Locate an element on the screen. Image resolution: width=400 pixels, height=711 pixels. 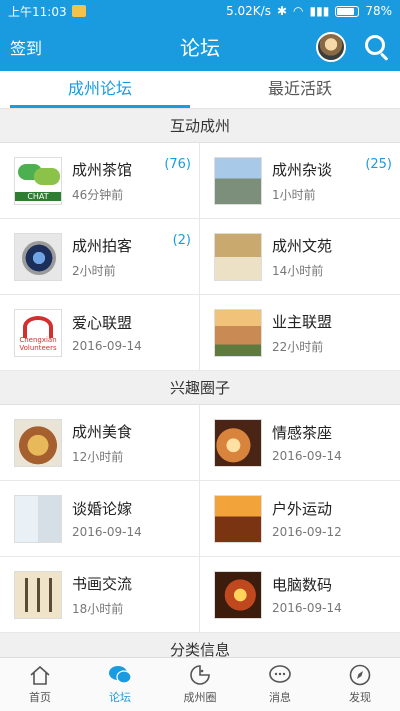
forum-name: 谈婚论嫁 is located at coordinates (102, 509).